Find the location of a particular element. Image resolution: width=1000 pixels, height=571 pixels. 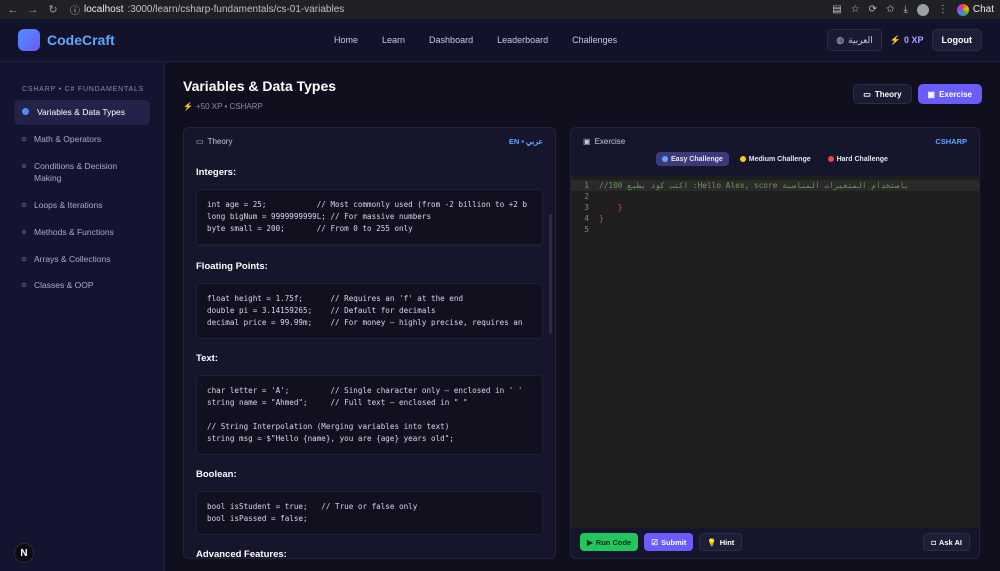

sidebar-item-loops: Loops & Iterations is located at coordinates (82, 205).